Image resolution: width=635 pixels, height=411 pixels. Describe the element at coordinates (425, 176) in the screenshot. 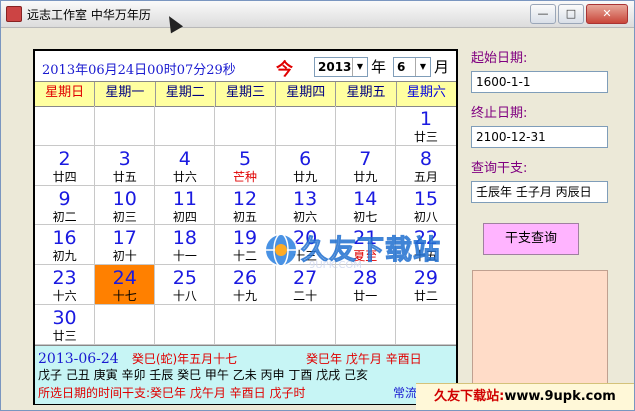

I see `lunar-date: 五月` at that location.